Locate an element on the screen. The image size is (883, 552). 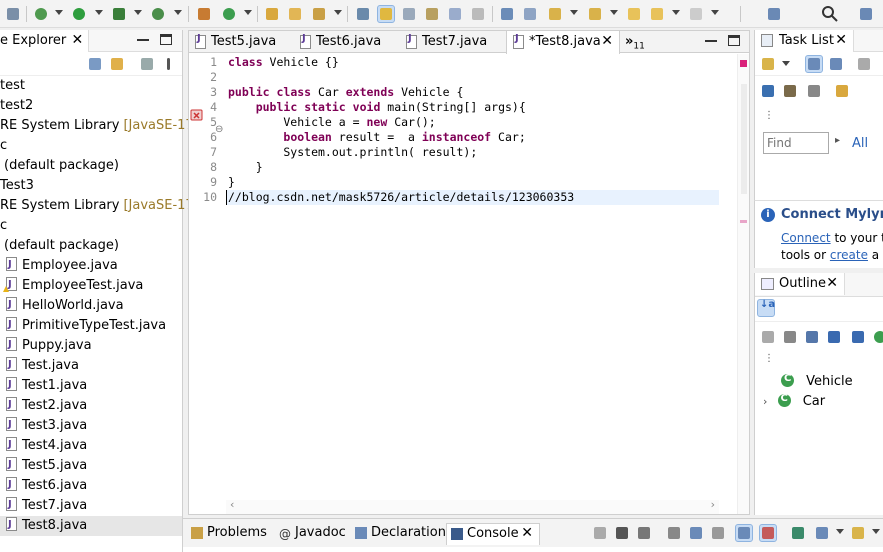
remove-all-icon is located at coordinates (644, 533).